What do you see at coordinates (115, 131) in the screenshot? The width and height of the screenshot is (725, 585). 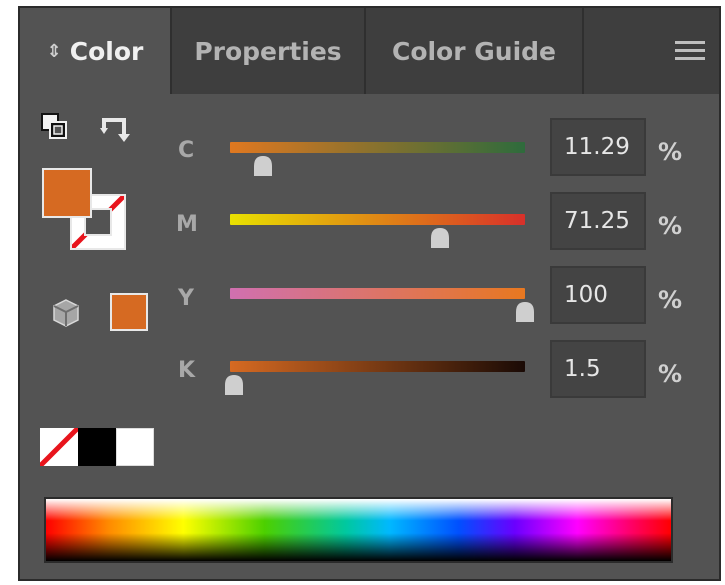 I see `swap-fill-stroke-icon` at bounding box center [115, 131].